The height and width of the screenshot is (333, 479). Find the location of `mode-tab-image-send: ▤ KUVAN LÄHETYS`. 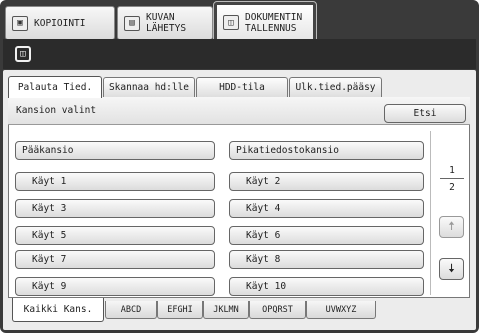

mode-tab-image-send: ▤ KUVAN LÄHETYS is located at coordinates (165, 23).